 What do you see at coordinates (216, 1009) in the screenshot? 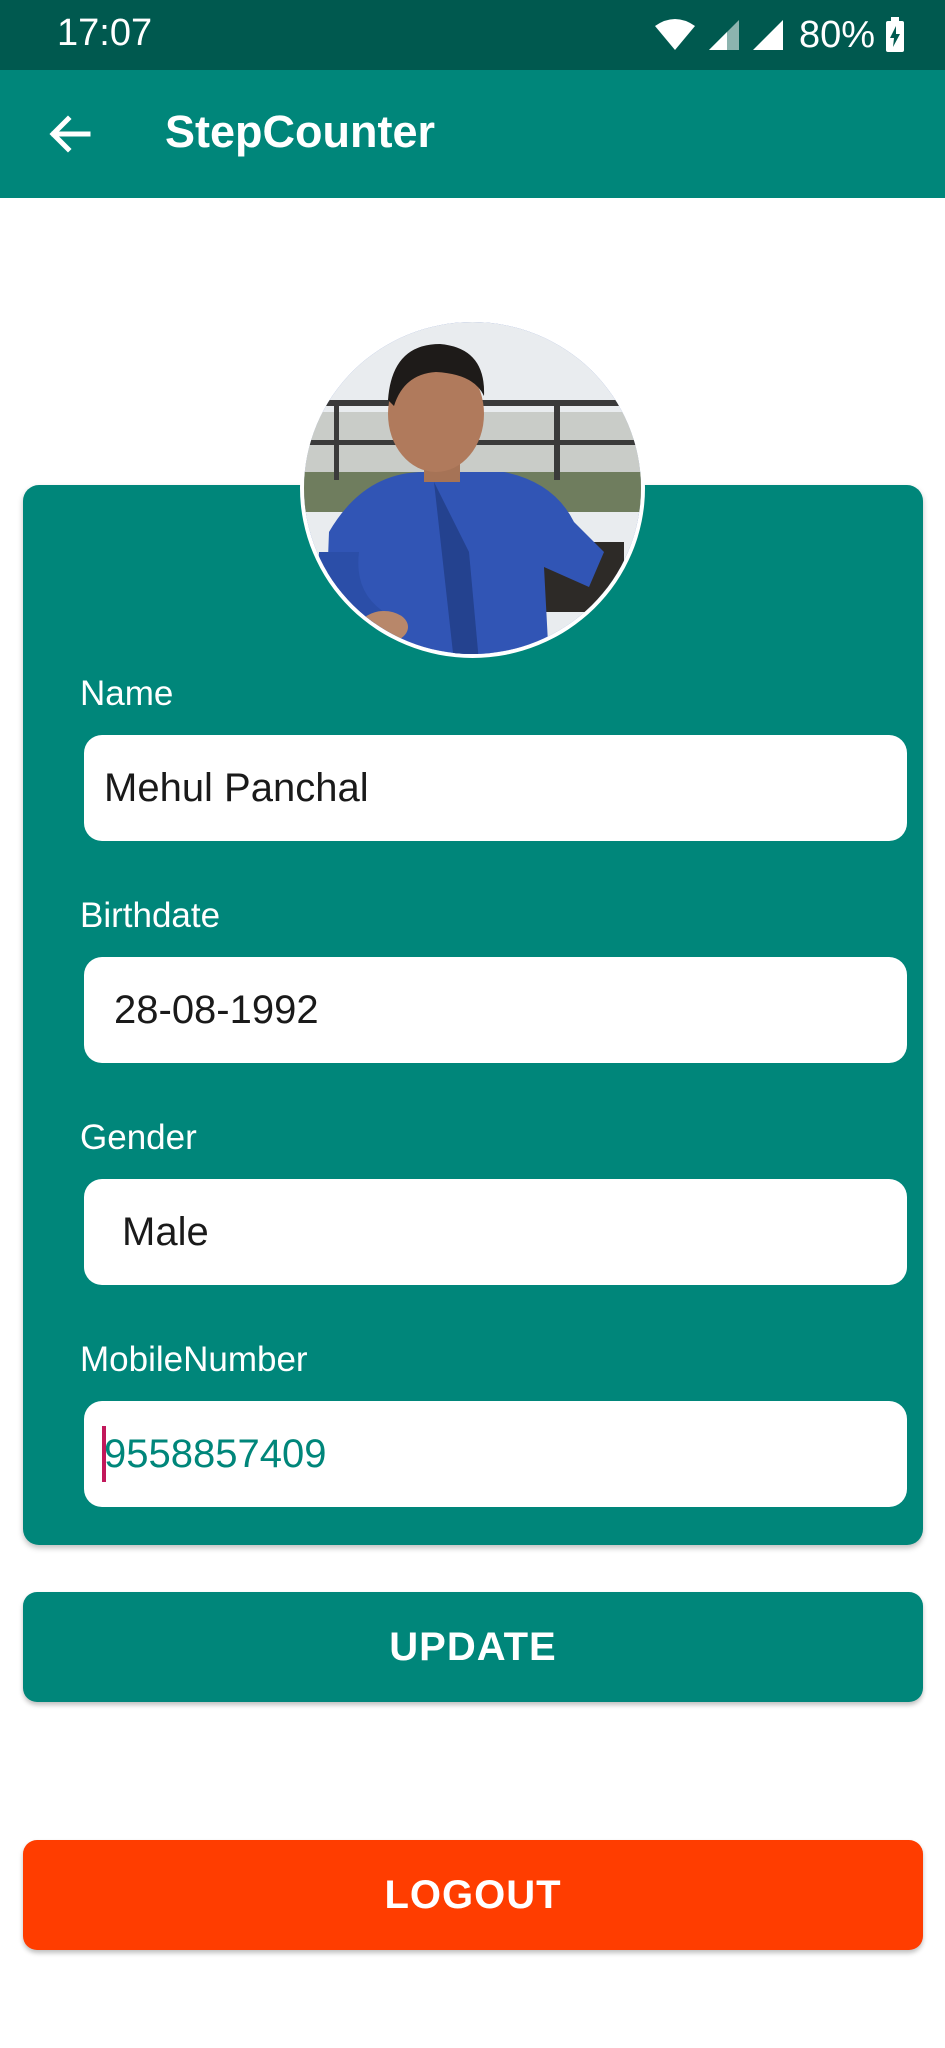
I see `birthdate-value: 28-08-1992` at bounding box center [216, 1009].